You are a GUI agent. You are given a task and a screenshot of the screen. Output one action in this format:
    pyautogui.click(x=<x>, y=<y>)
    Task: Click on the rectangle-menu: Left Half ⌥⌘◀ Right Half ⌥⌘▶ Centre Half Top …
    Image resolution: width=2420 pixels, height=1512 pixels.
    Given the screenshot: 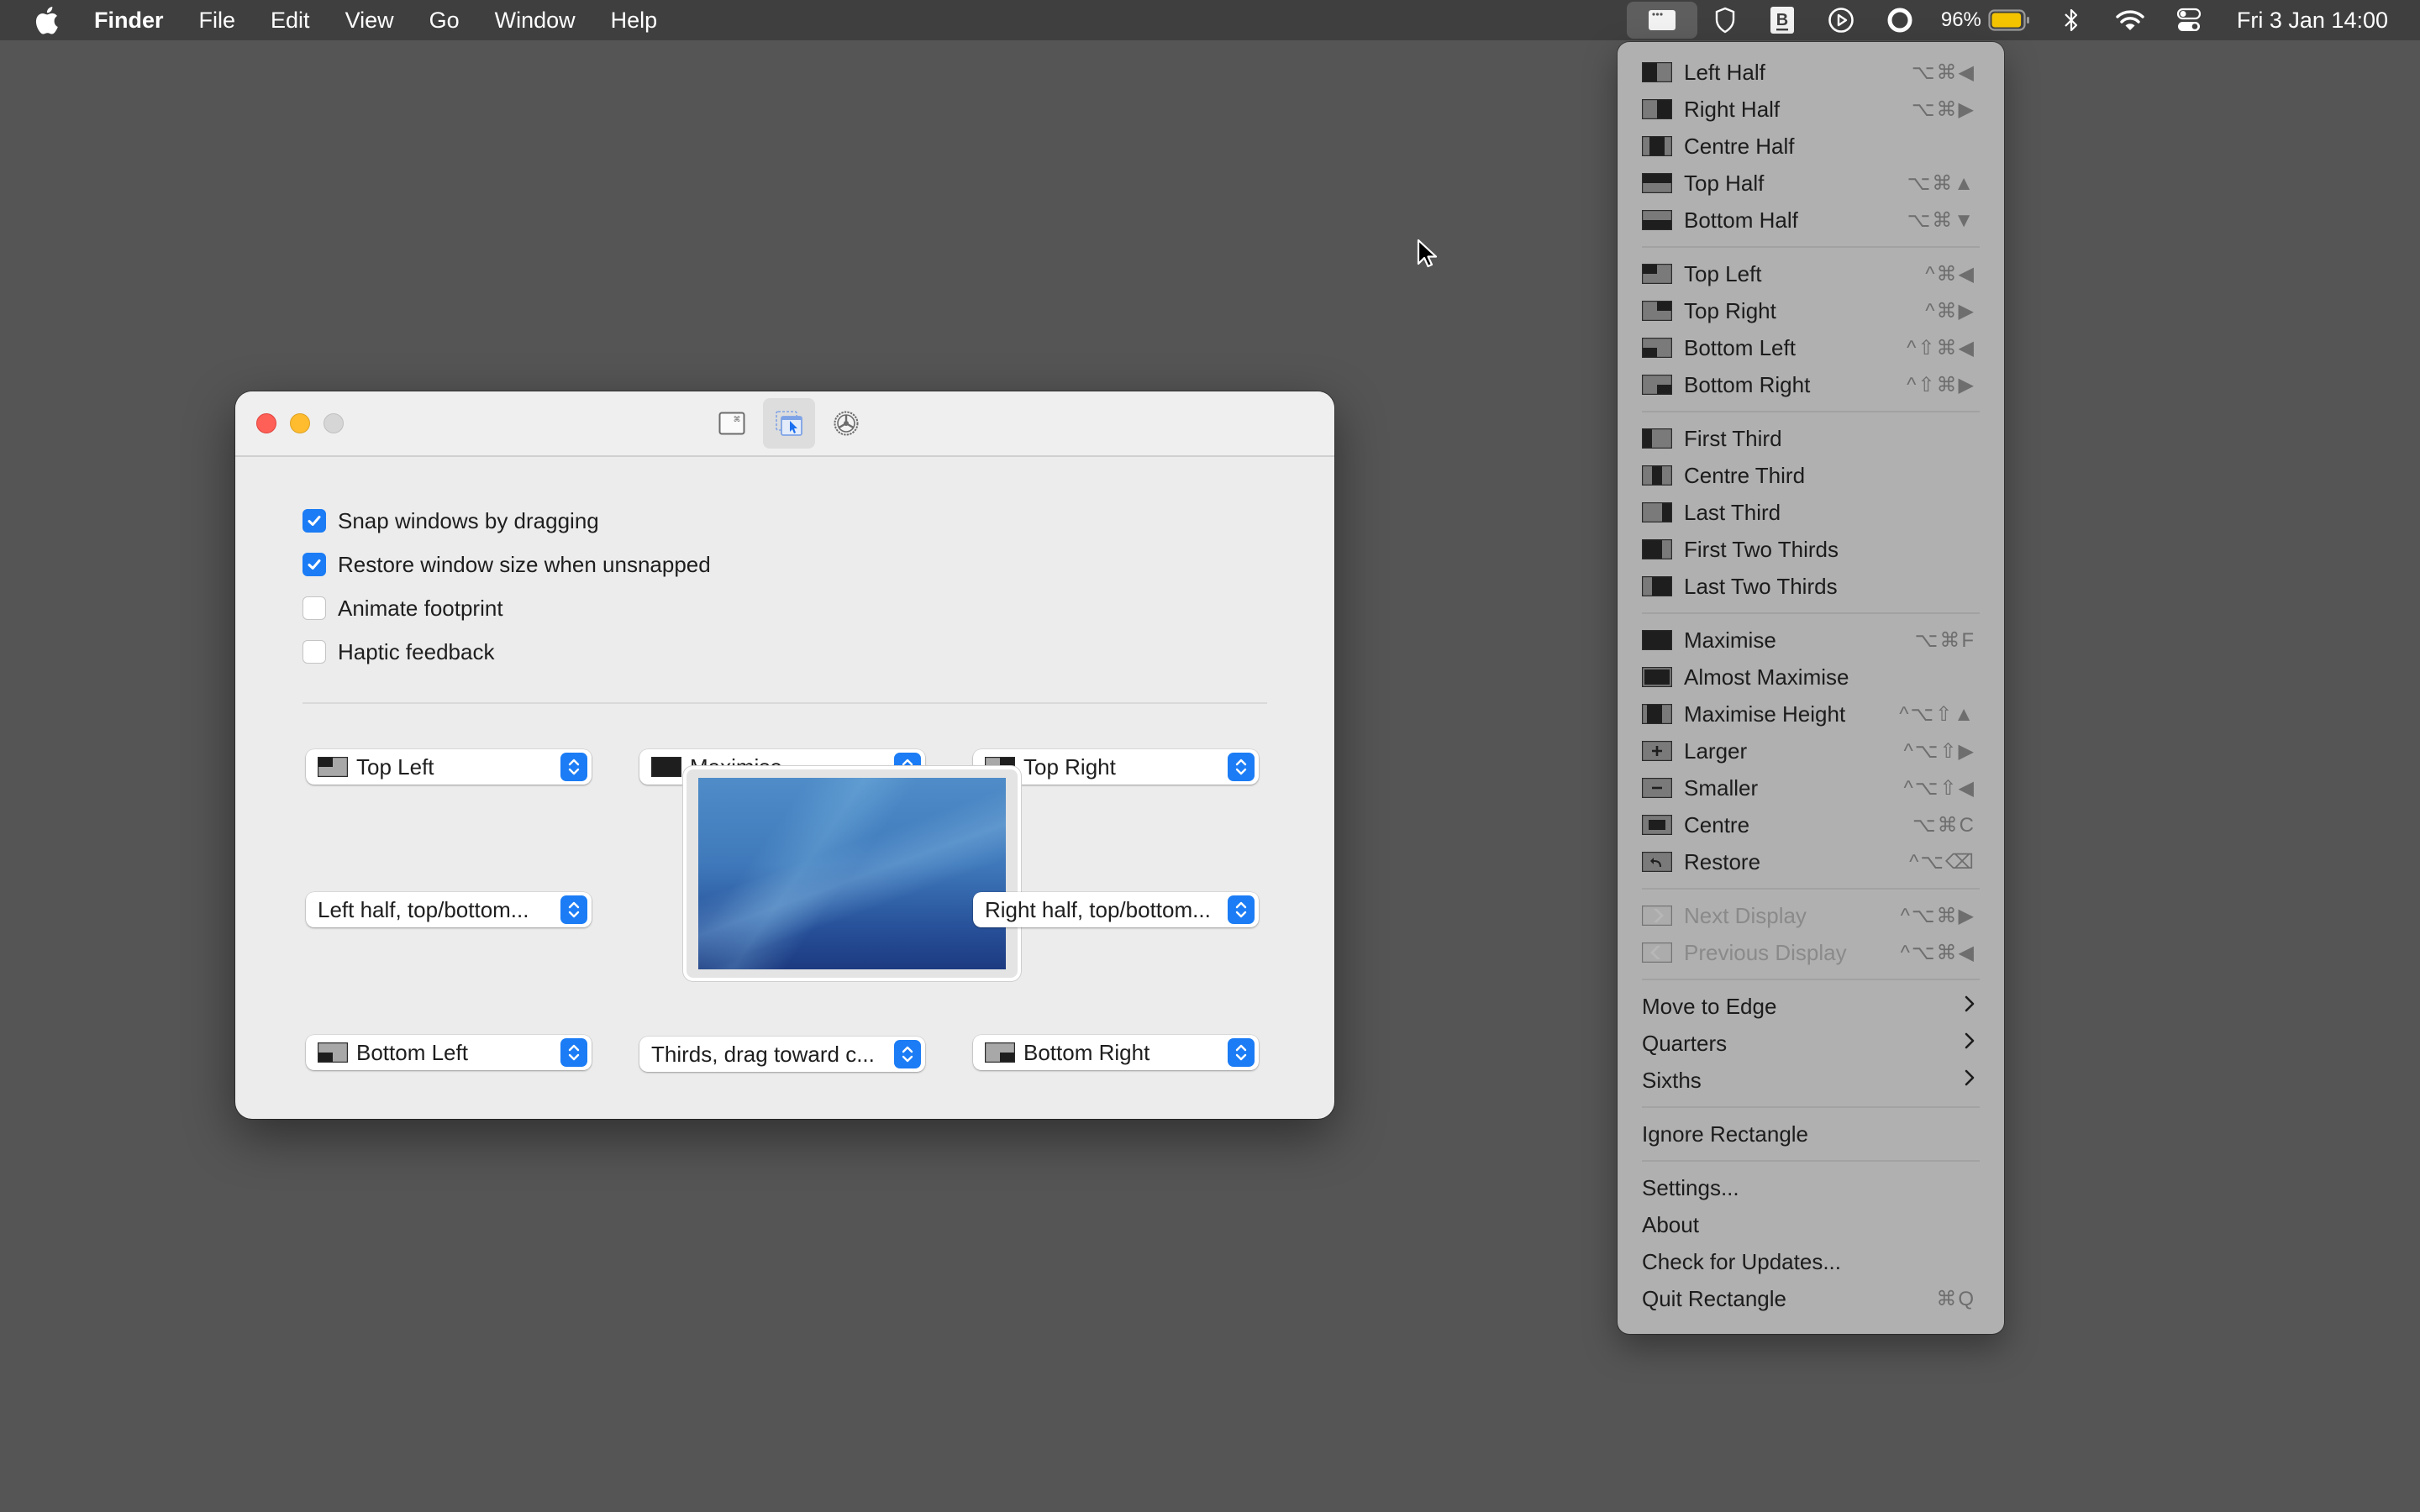 What is the action you would take?
    pyautogui.click(x=1811, y=688)
    